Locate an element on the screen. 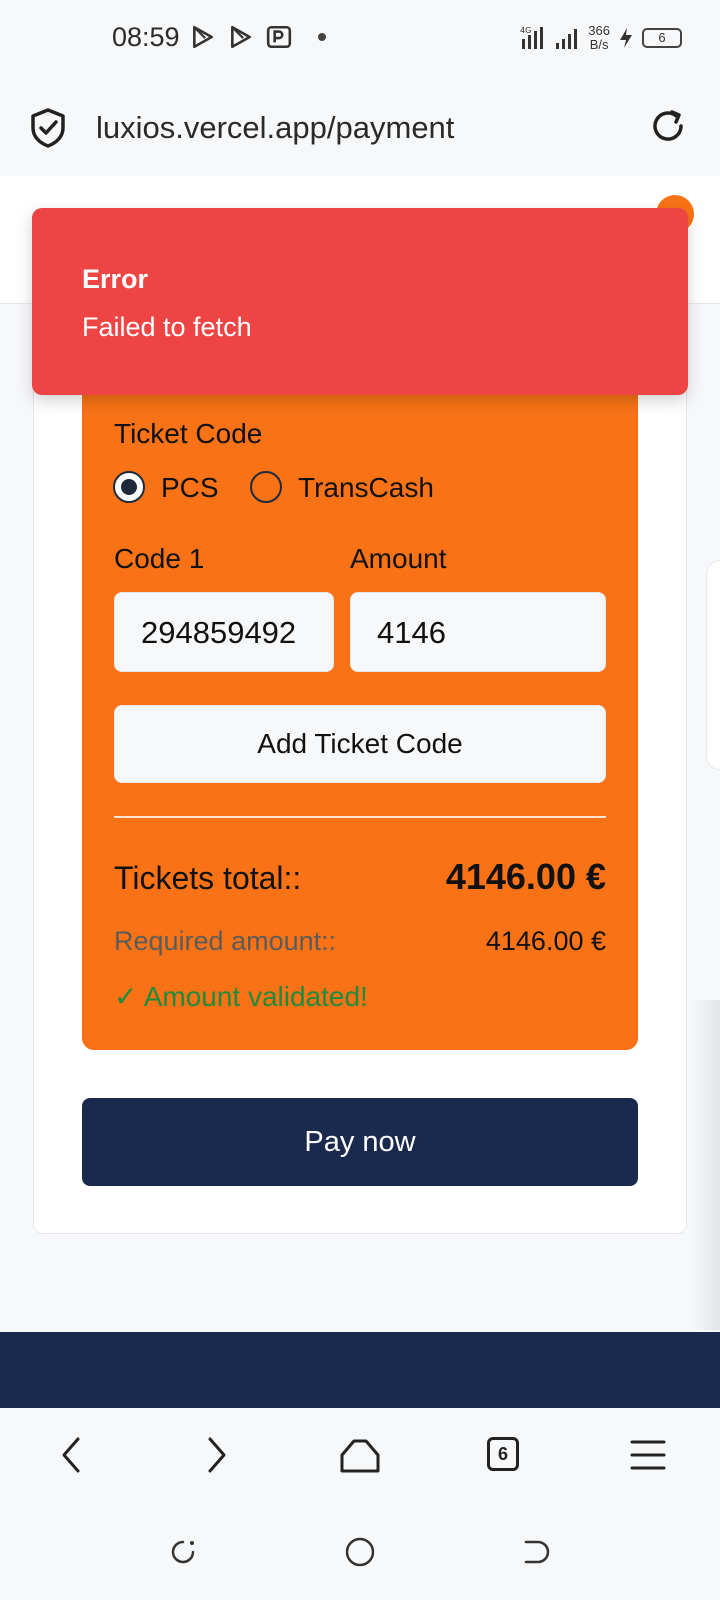 Image resolution: width=720 pixels, height=1600 pixels. forward-arrow-icon is located at coordinates (216, 1455).